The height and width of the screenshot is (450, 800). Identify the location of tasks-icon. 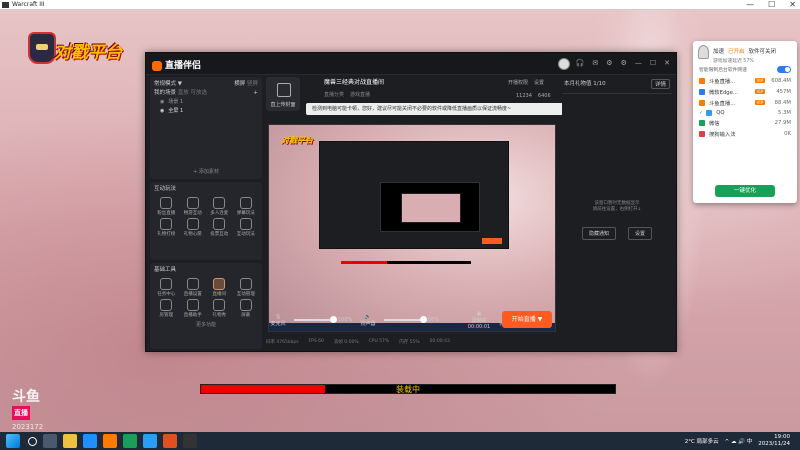
(166, 284).